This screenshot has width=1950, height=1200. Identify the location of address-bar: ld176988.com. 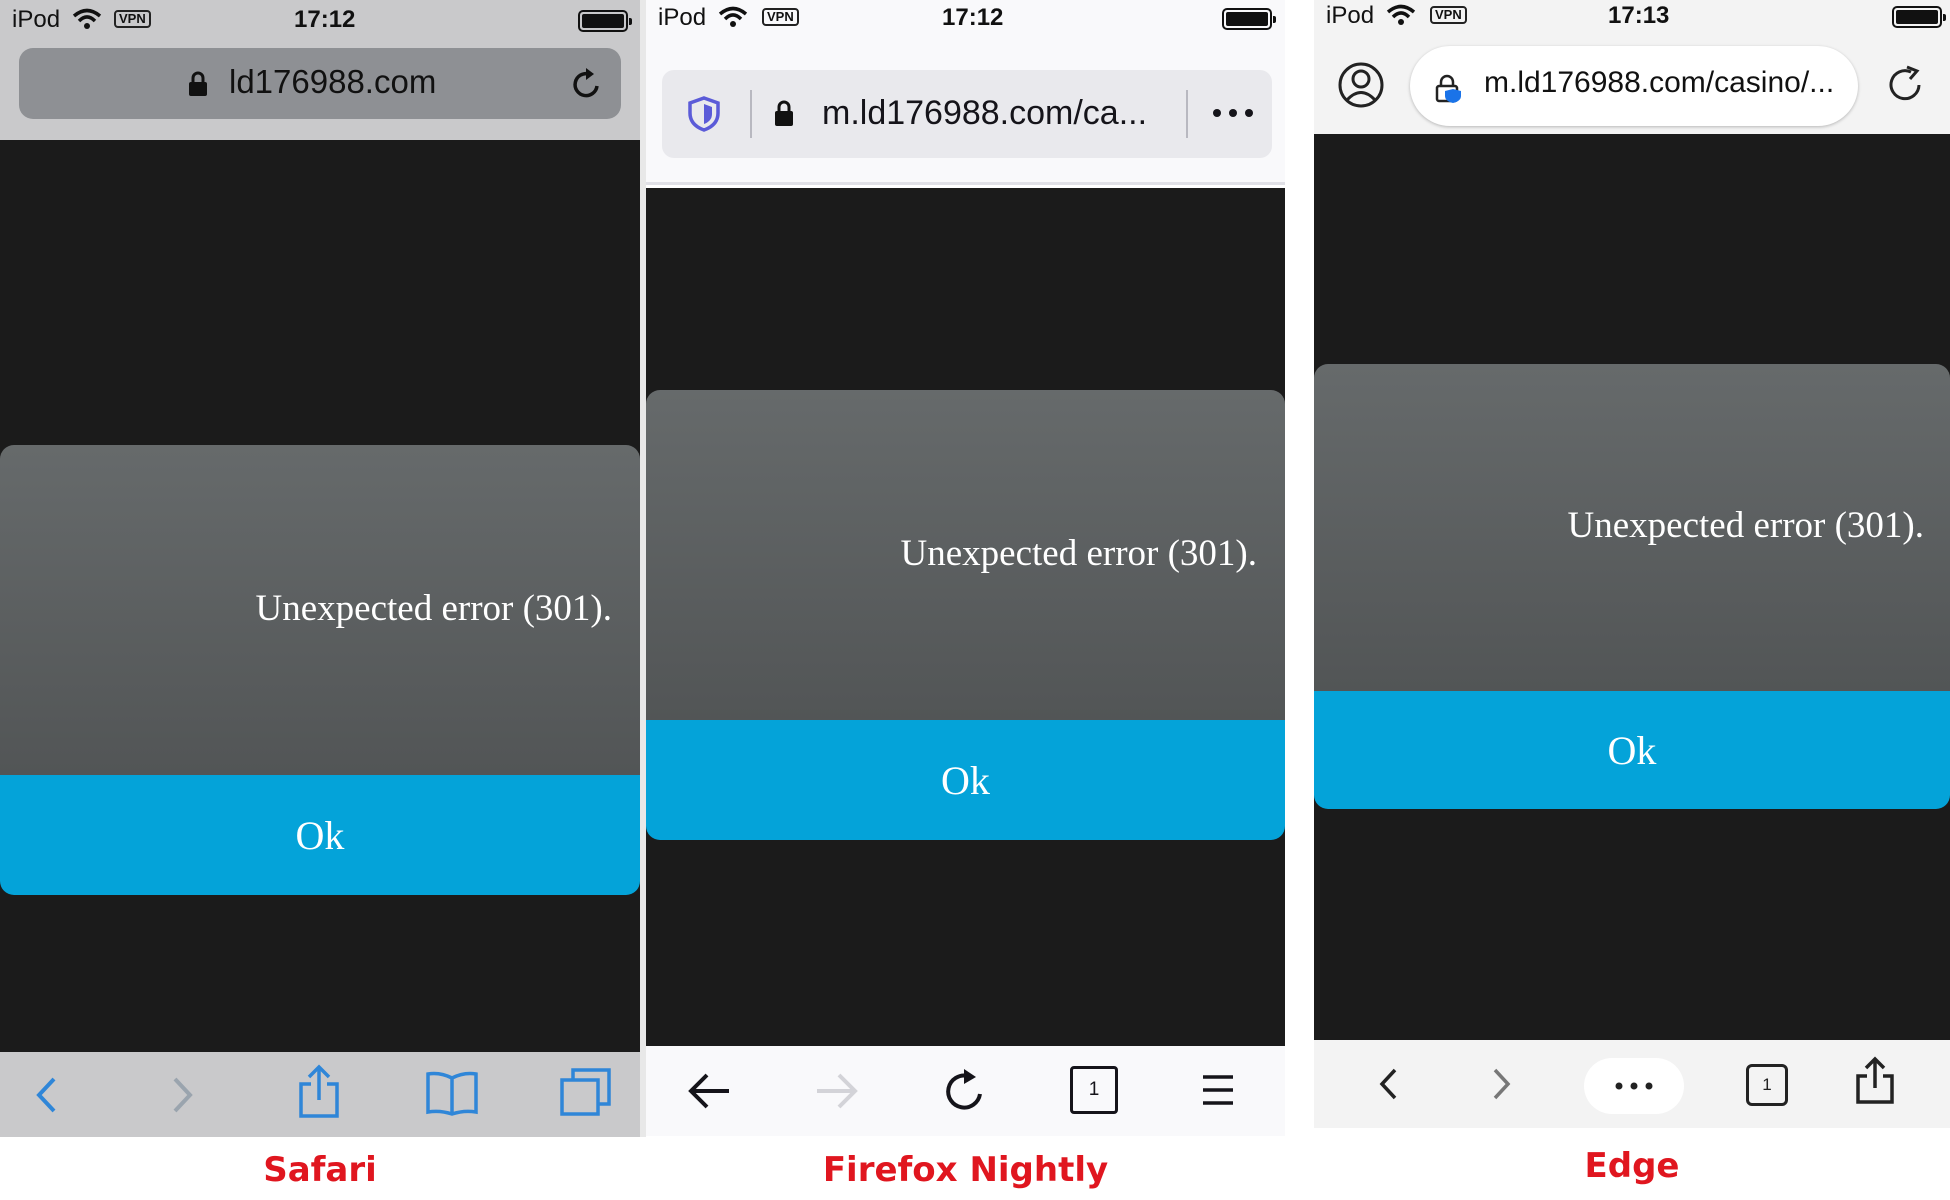
(320, 83).